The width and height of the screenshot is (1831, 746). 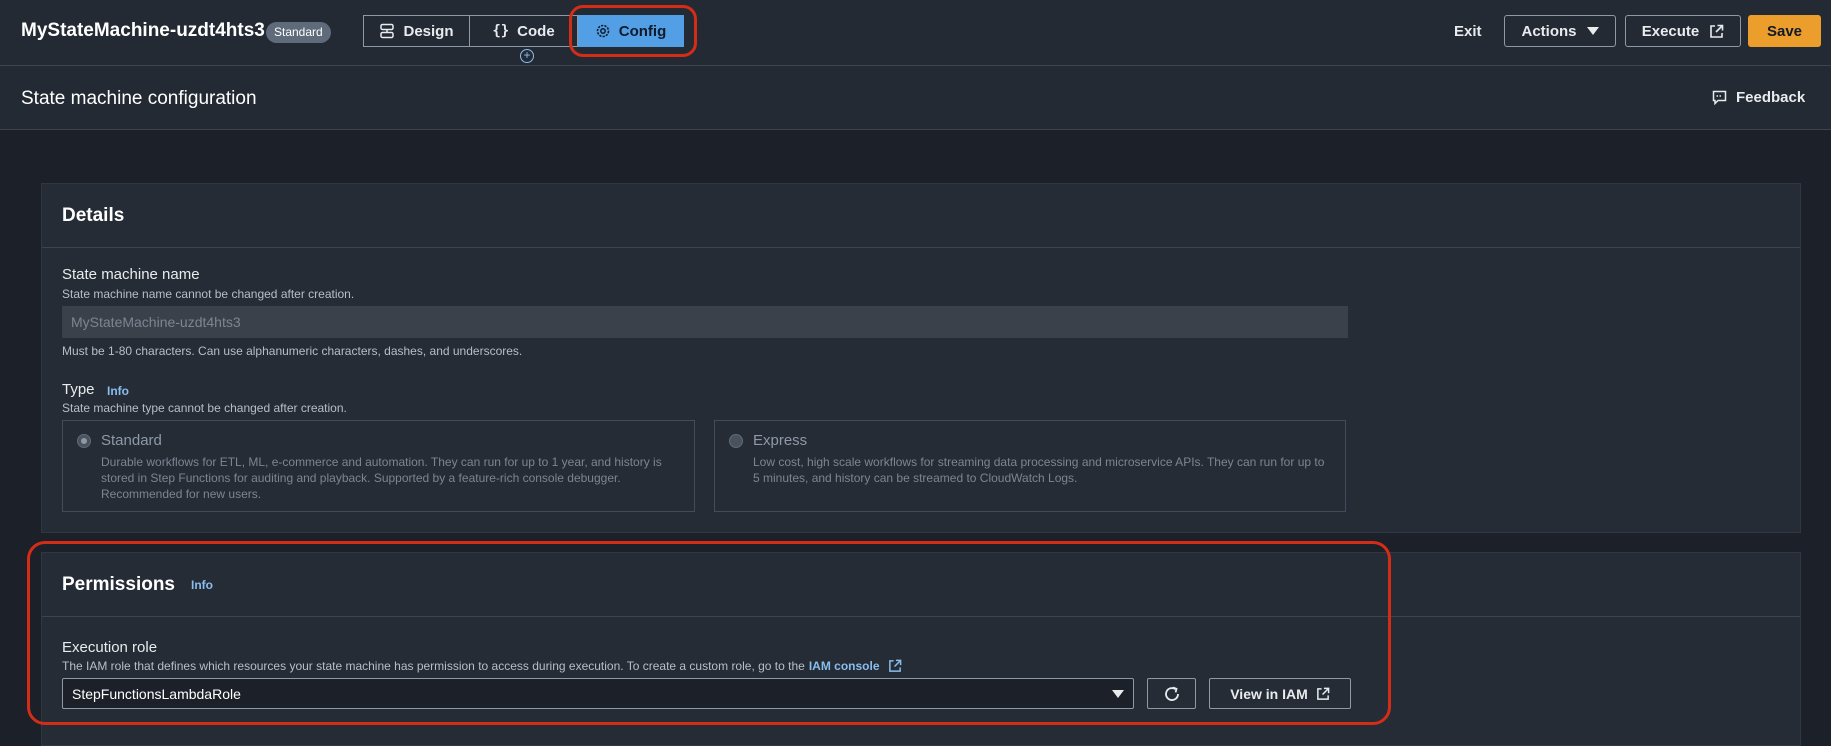 What do you see at coordinates (598, 693) in the screenshot?
I see `execution-role-select: StepFunctionsLambdaRole` at bounding box center [598, 693].